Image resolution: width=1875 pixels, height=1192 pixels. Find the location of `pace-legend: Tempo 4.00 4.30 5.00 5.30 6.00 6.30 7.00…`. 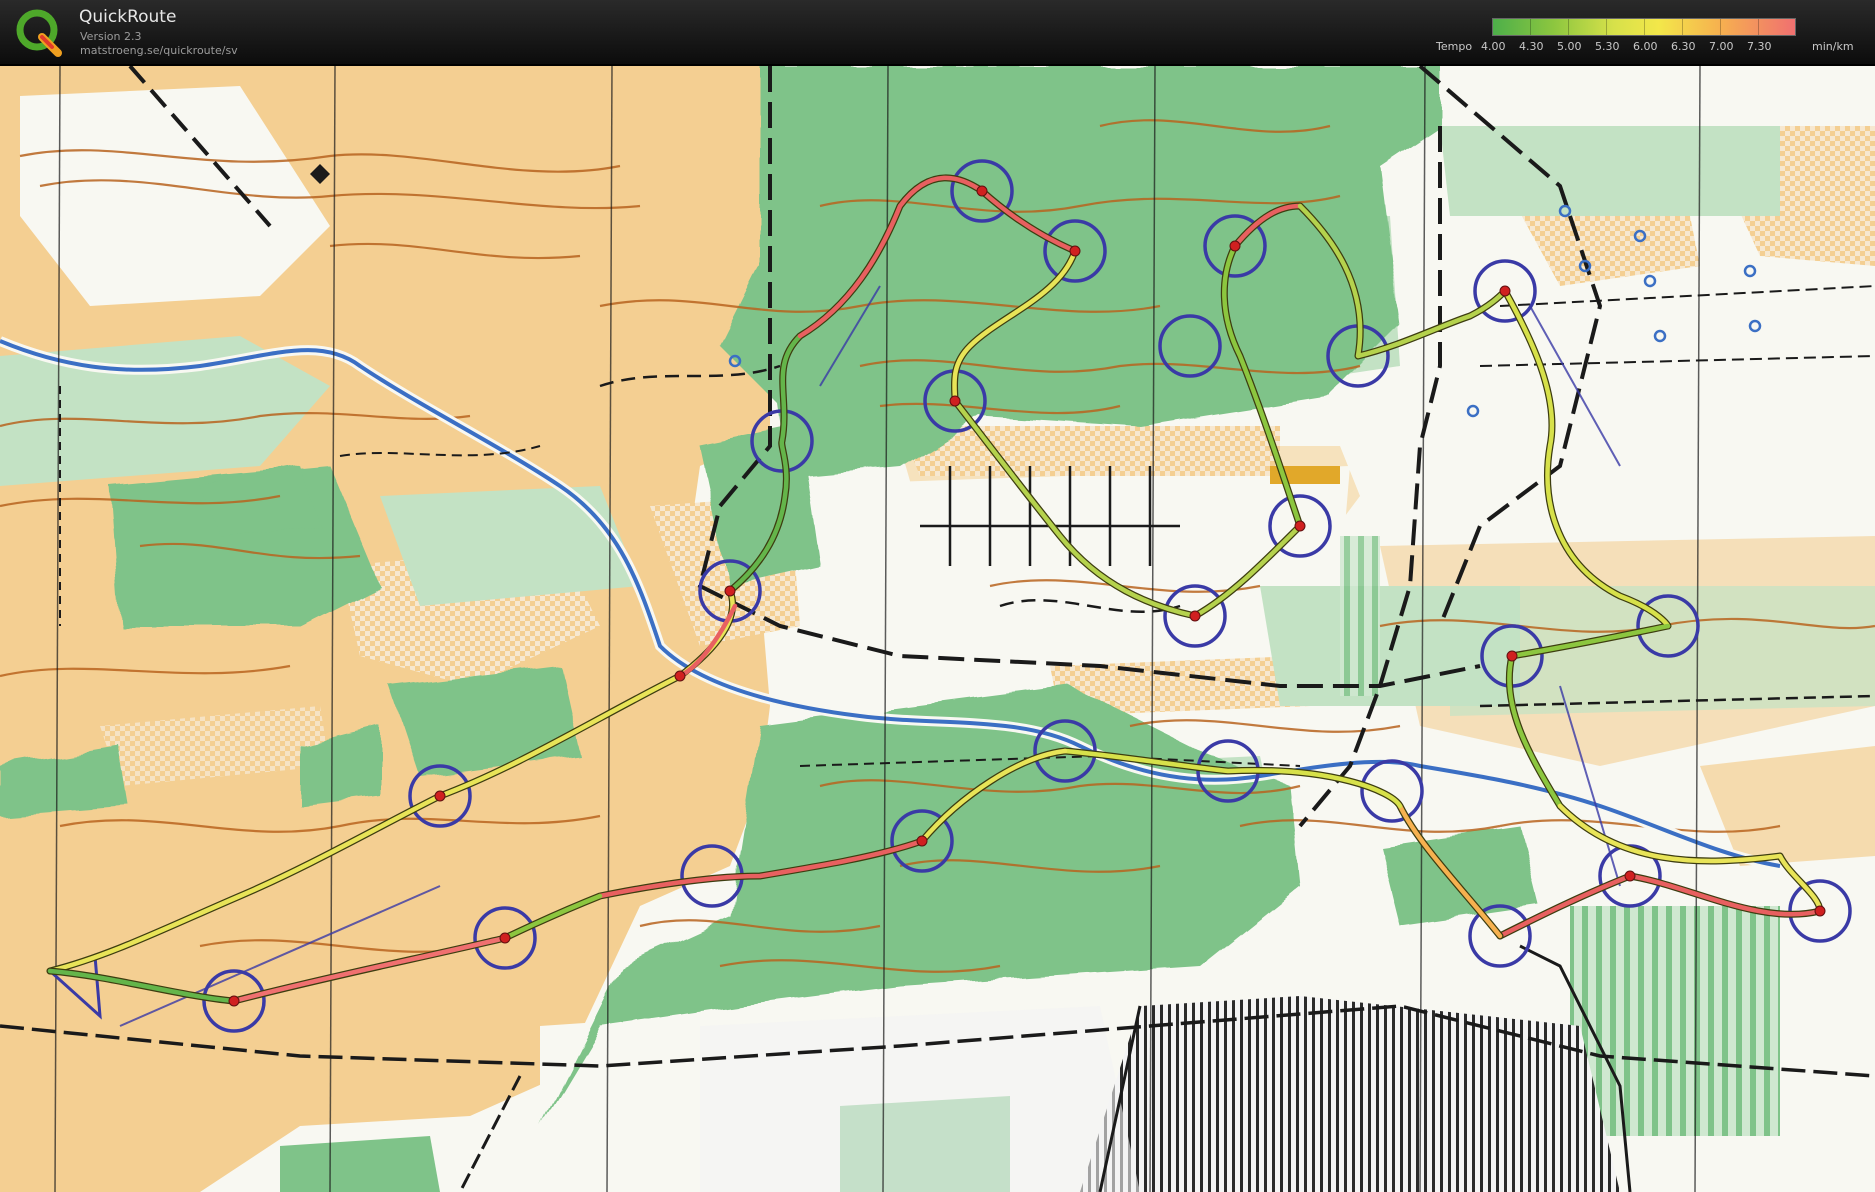

pace-legend: Tempo 4.00 4.30 5.00 5.30 6.00 6.30 7.00… is located at coordinates (1650, 36).